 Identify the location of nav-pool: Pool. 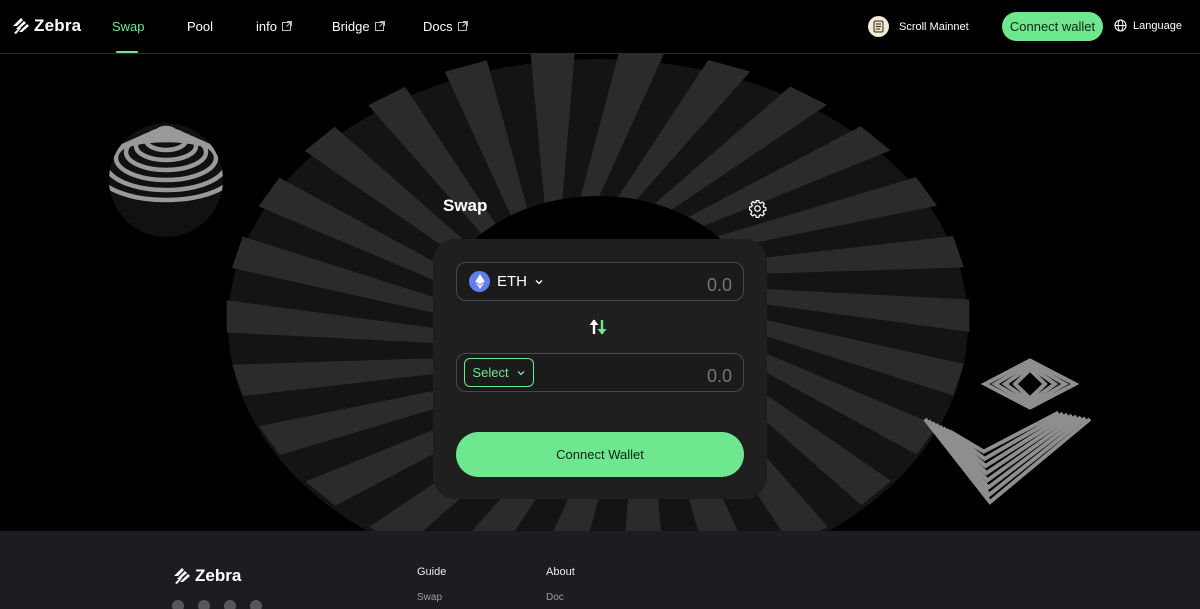
(200, 26).